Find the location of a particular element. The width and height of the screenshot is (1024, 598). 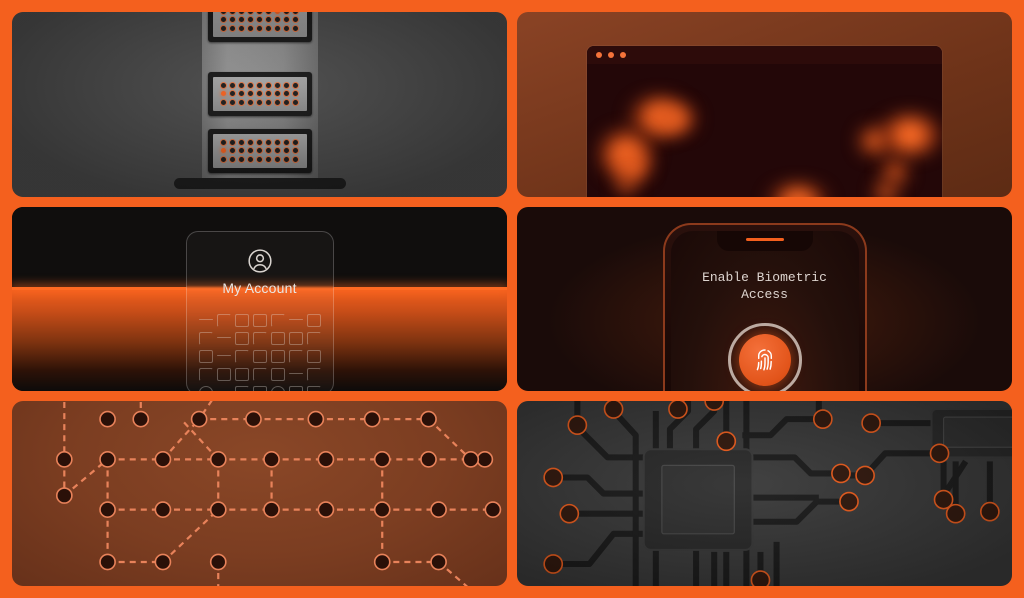

heatmap-canvas is located at coordinates (764, 130).